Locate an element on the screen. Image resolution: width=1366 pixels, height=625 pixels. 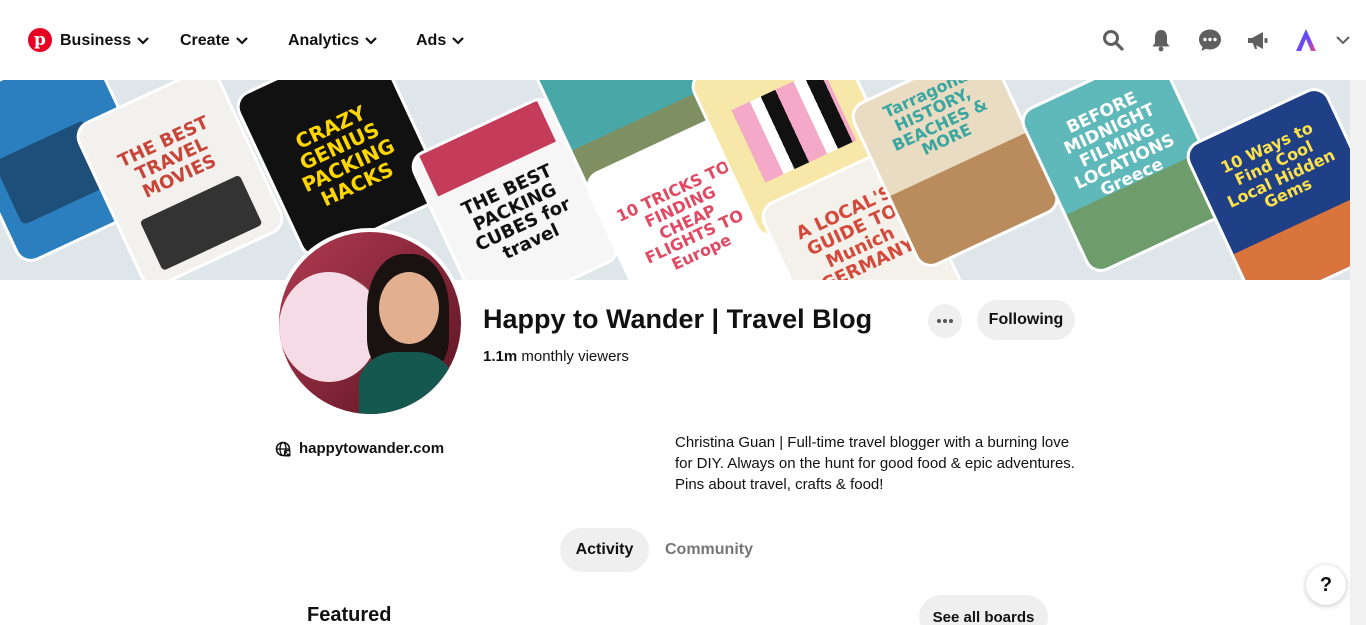
profile-name: Happy to Wander | Travel Blog is located at coordinates (678, 319).